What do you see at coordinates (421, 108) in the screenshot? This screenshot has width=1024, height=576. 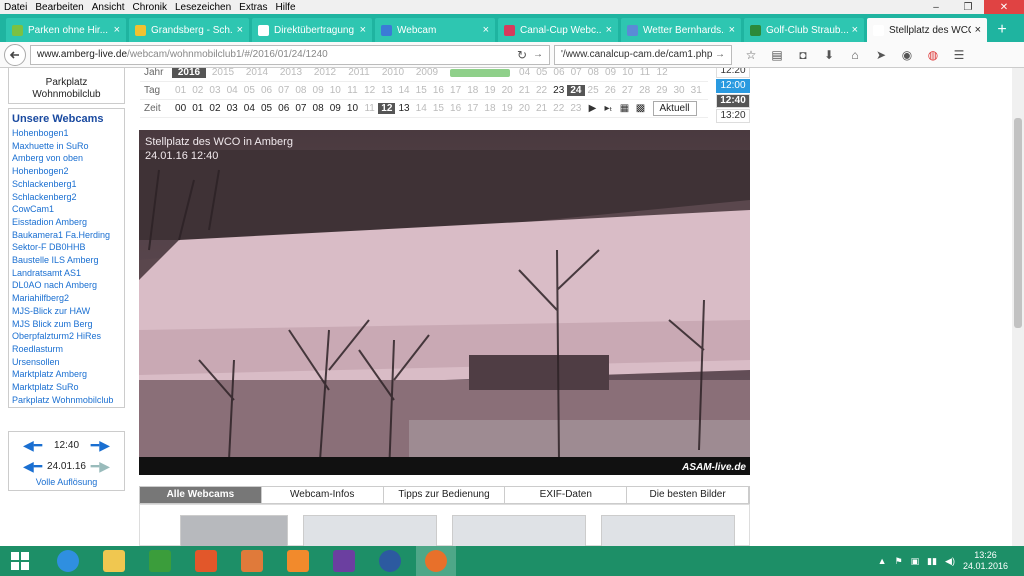 I see `hour-cell: 14` at bounding box center [421, 108].